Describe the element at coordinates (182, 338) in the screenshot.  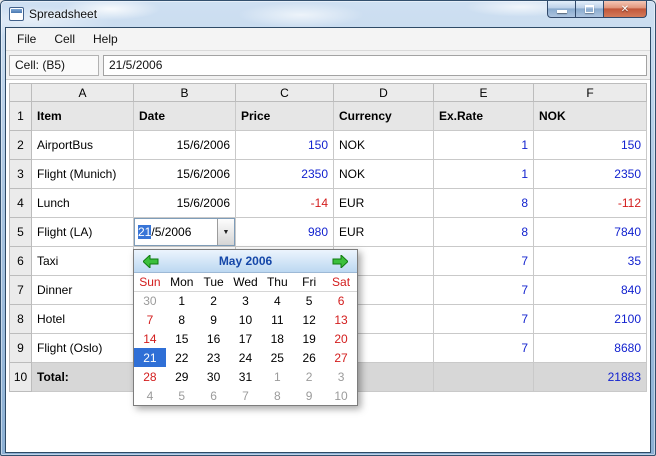
I see `calendar-day-15: 15` at that location.